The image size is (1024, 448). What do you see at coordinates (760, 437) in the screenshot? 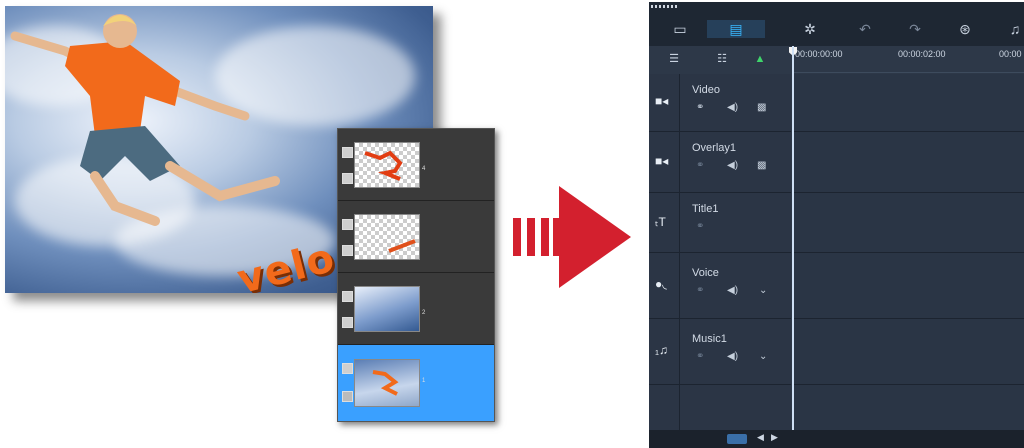
I see `scroll-left-icon: ◀` at bounding box center [760, 437].